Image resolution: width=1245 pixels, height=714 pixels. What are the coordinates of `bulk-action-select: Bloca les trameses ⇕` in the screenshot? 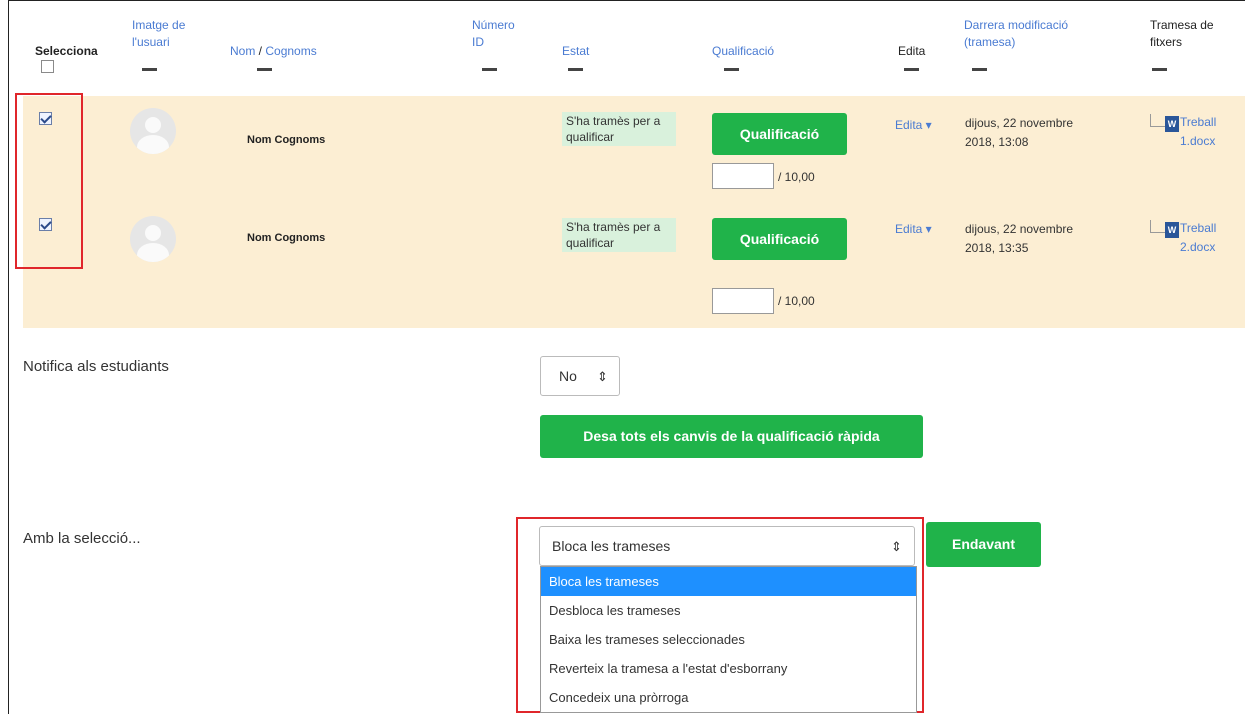 It's located at (727, 546).